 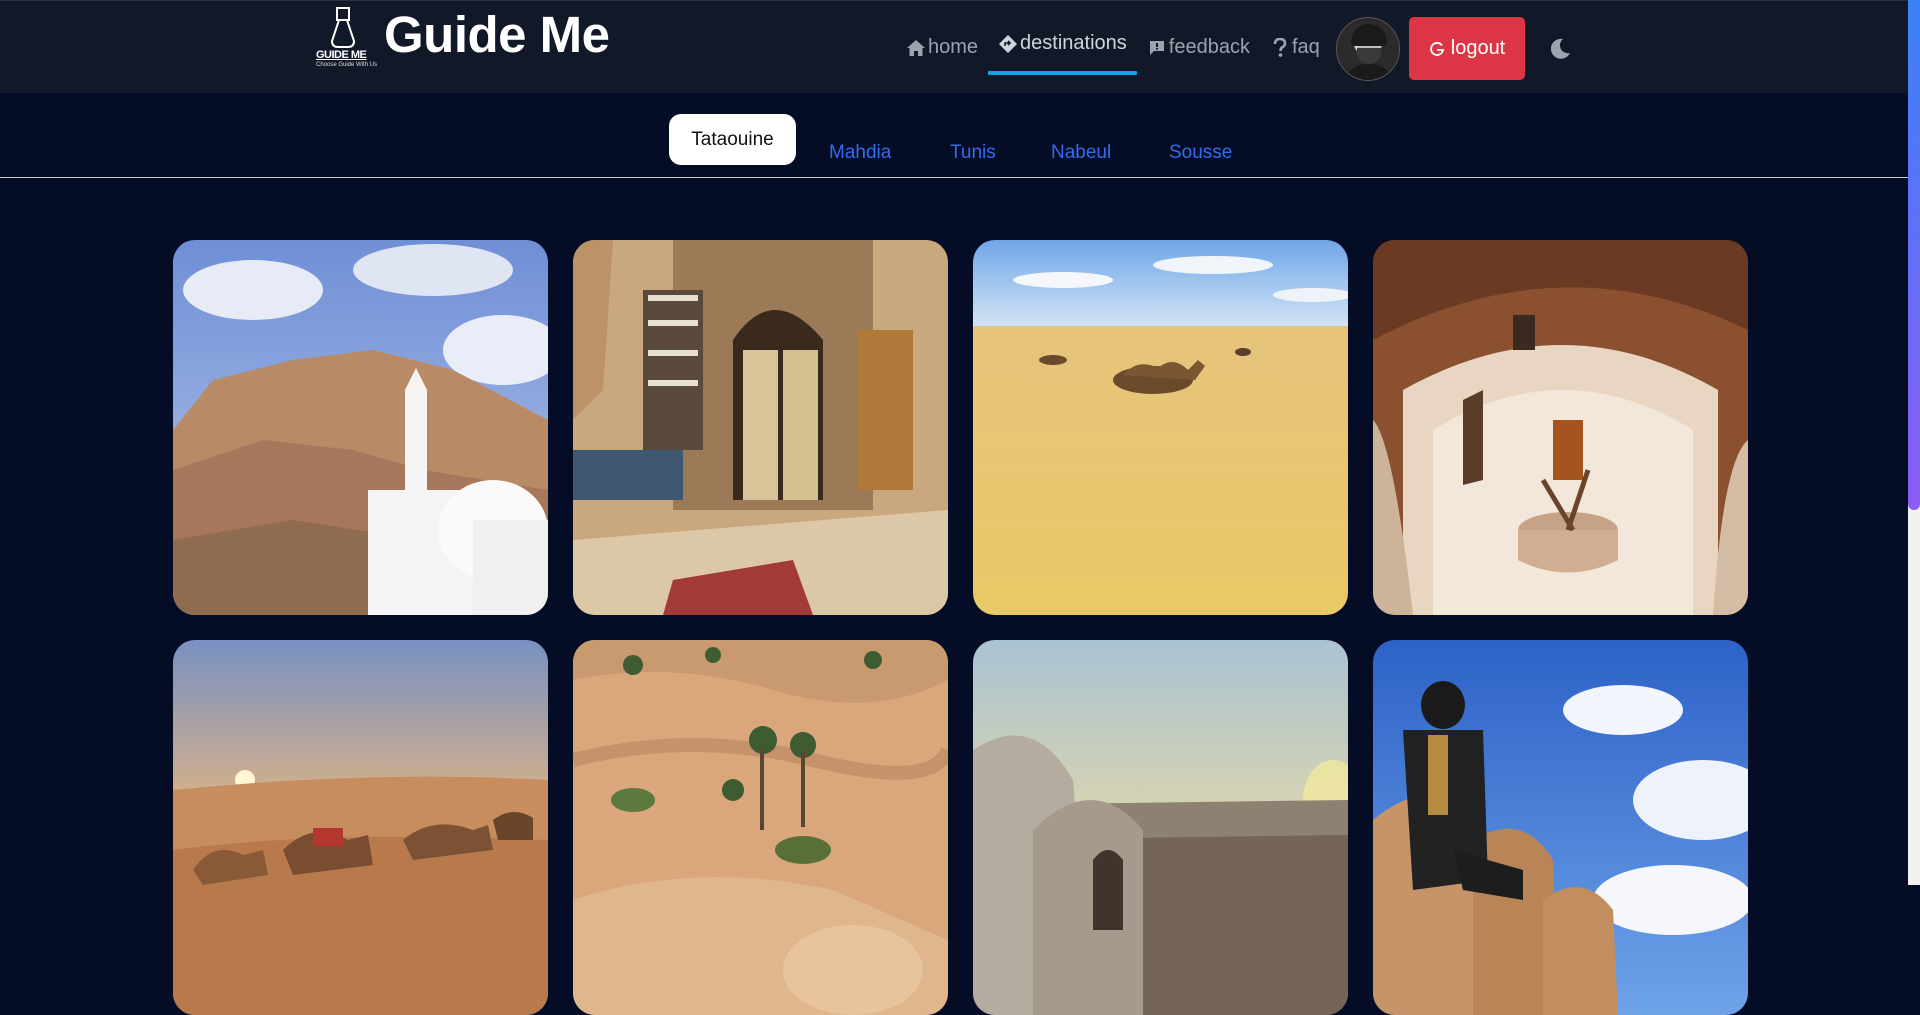 I want to click on logo-text: GUIDE ME, so click(x=341, y=55).